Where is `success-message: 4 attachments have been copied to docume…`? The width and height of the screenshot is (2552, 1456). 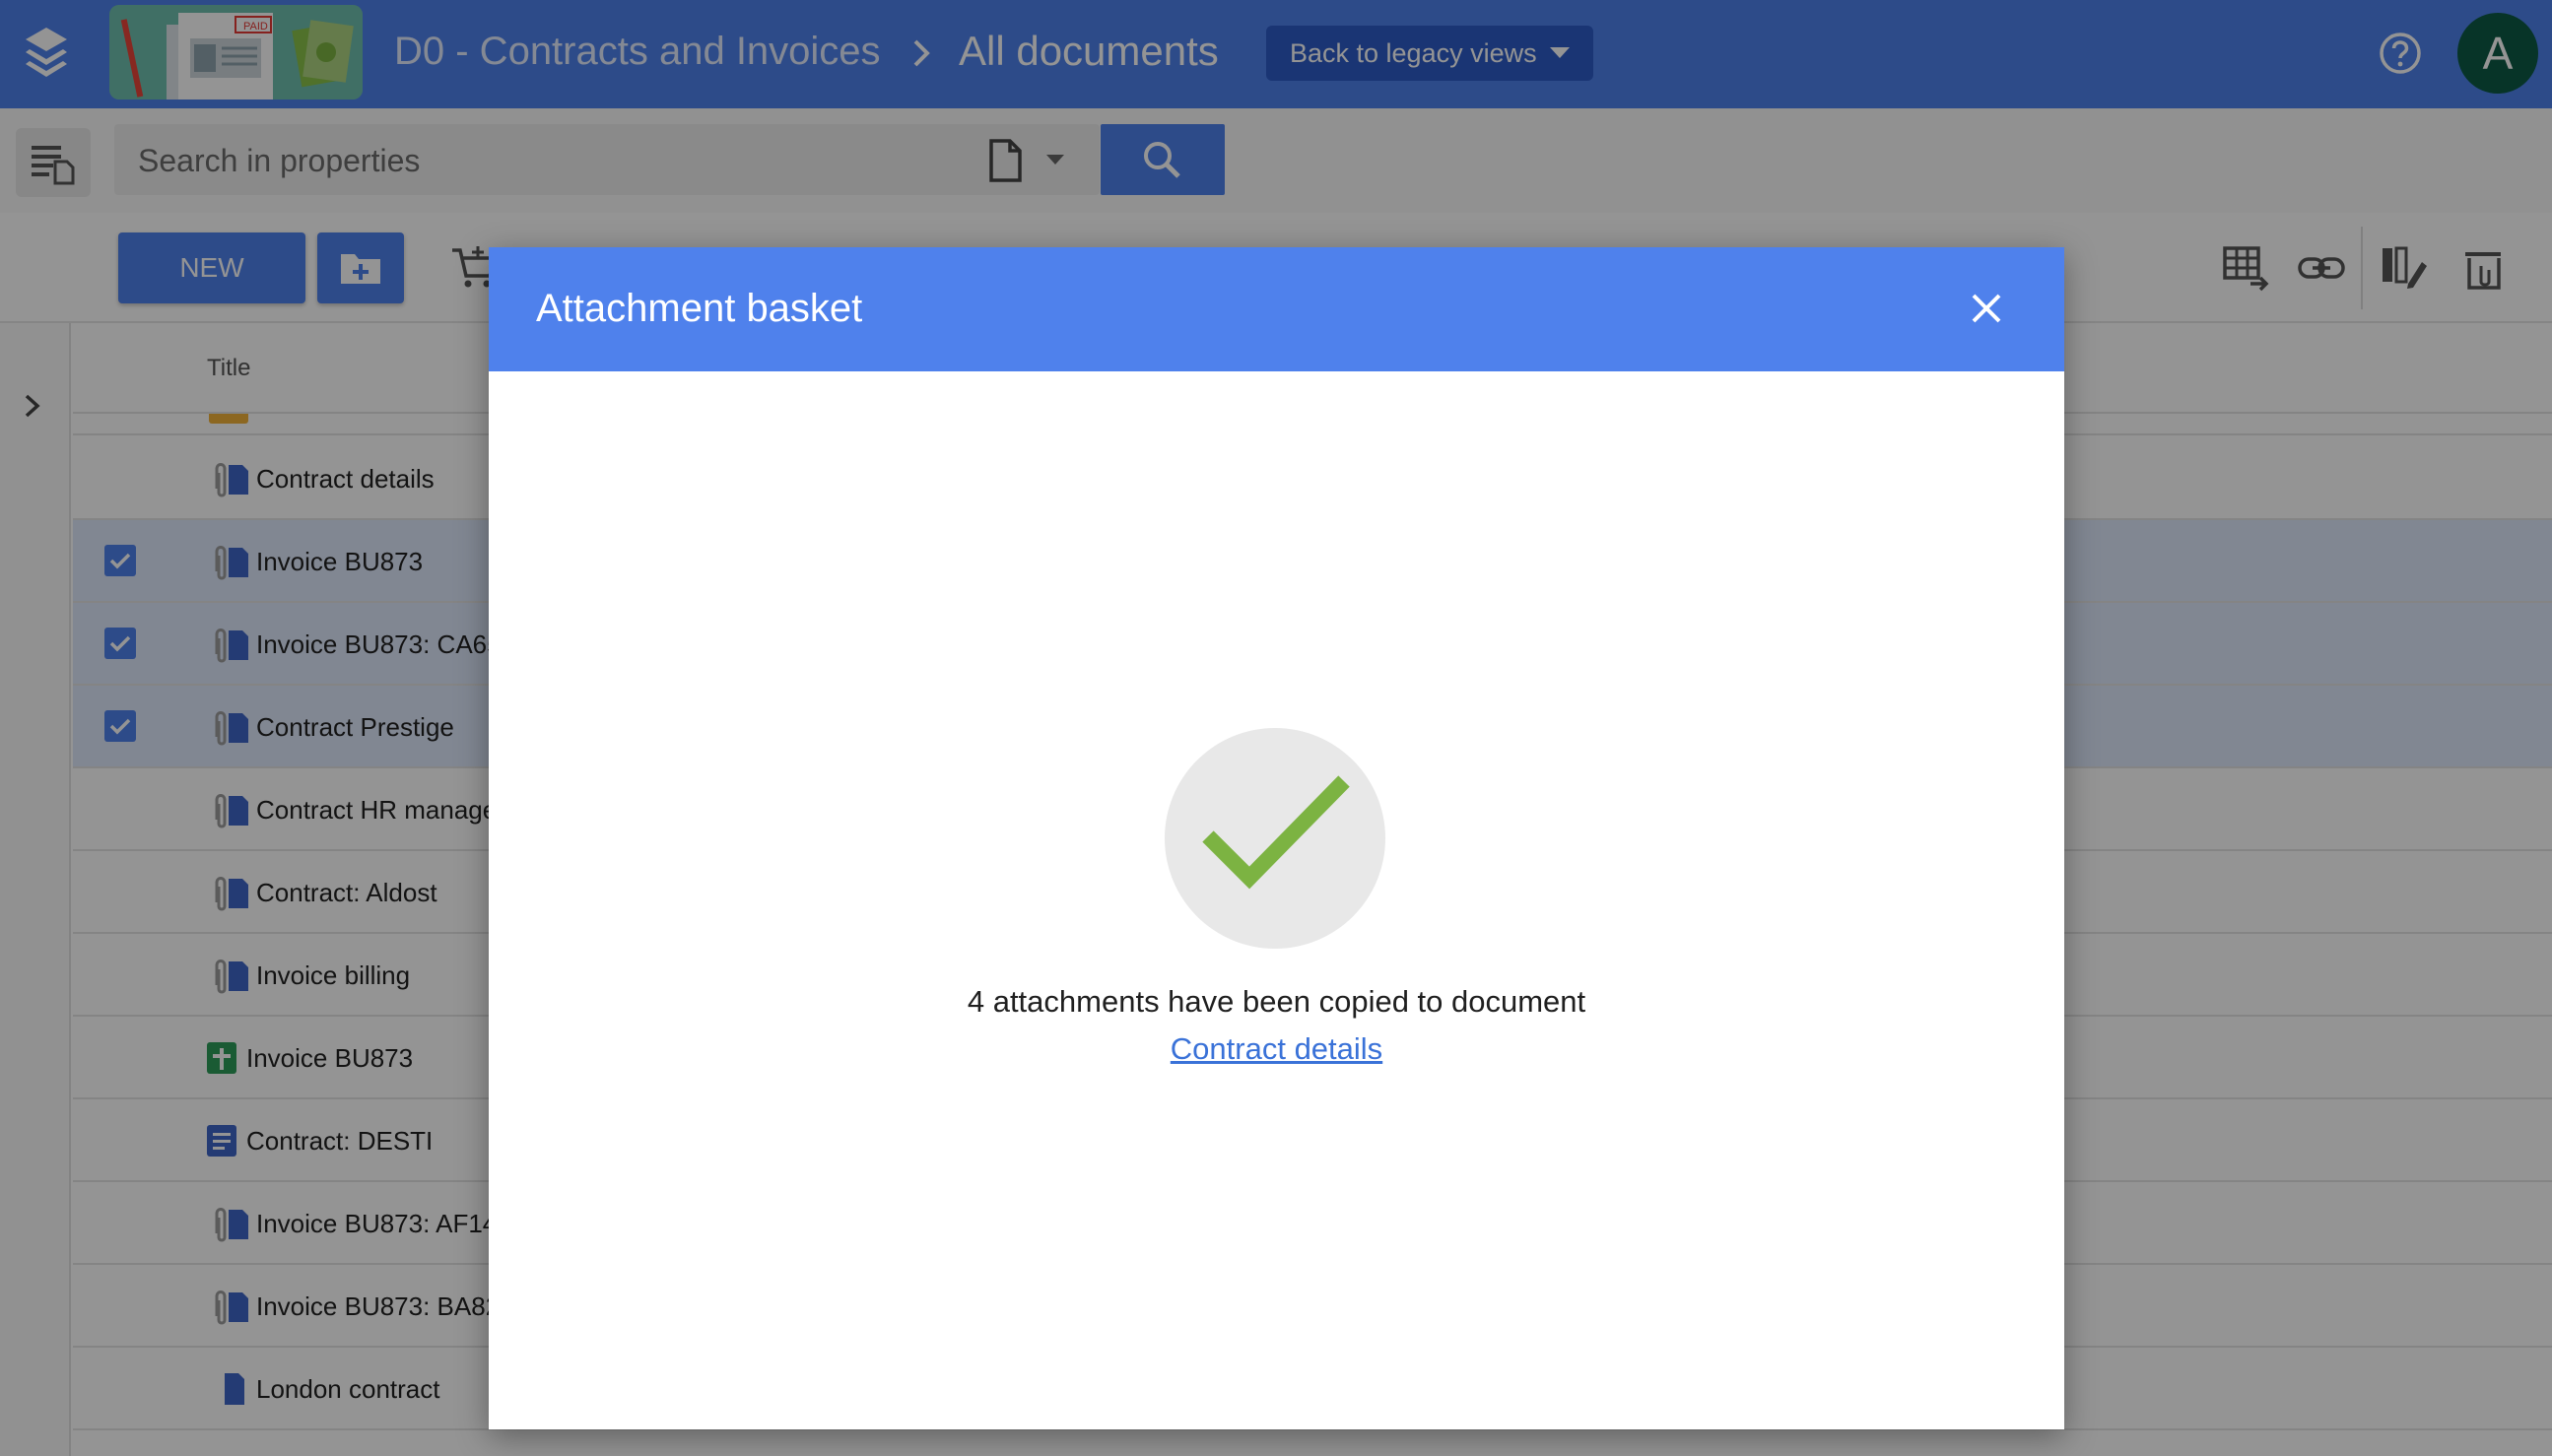 success-message: 4 attachments have been copied to docume… is located at coordinates (1276, 1001).